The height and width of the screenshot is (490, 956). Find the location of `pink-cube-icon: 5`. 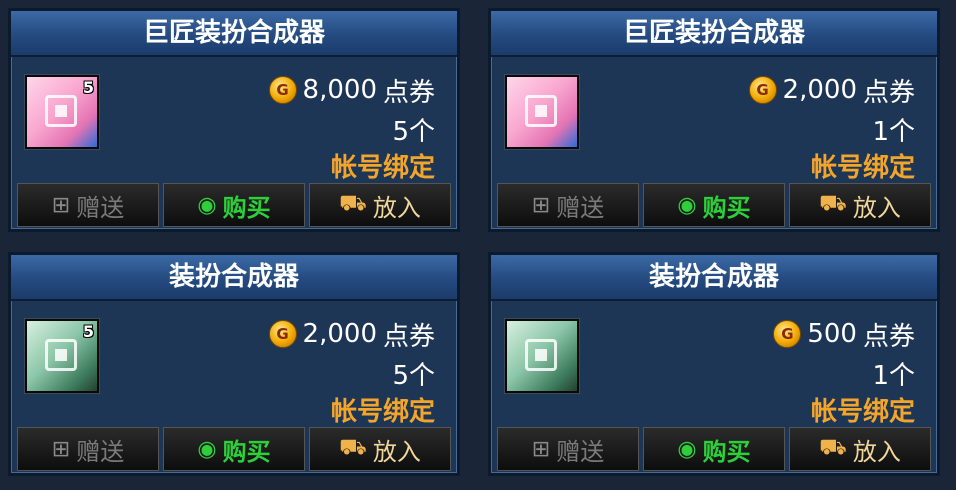

pink-cube-icon: 5 is located at coordinates (62, 112).